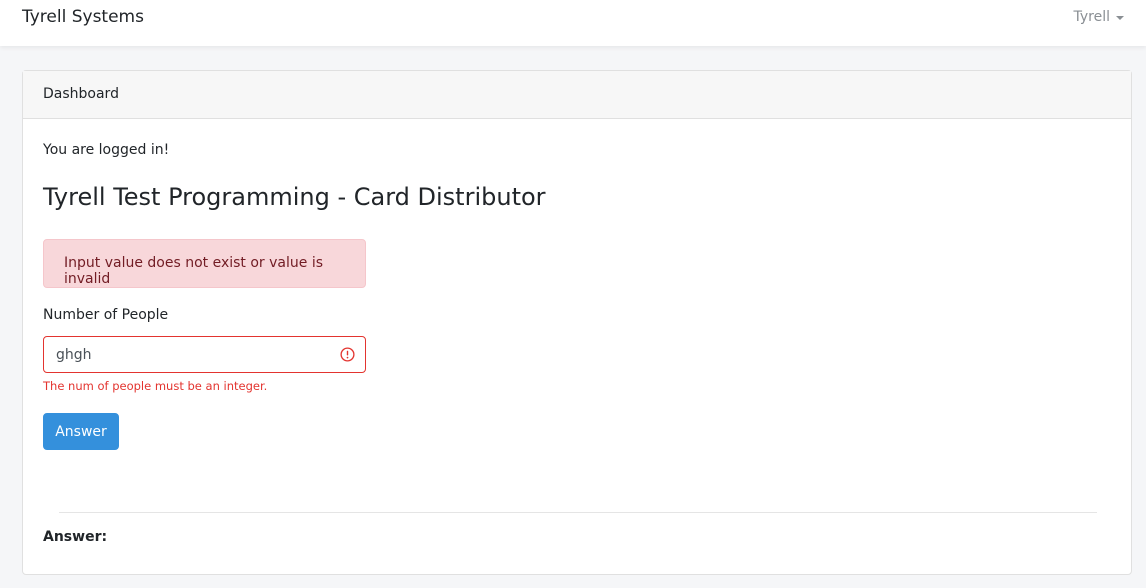  What do you see at coordinates (106, 150) in the screenshot?
I see `status-message: You are logged in!` at bounding box center [106, 150].